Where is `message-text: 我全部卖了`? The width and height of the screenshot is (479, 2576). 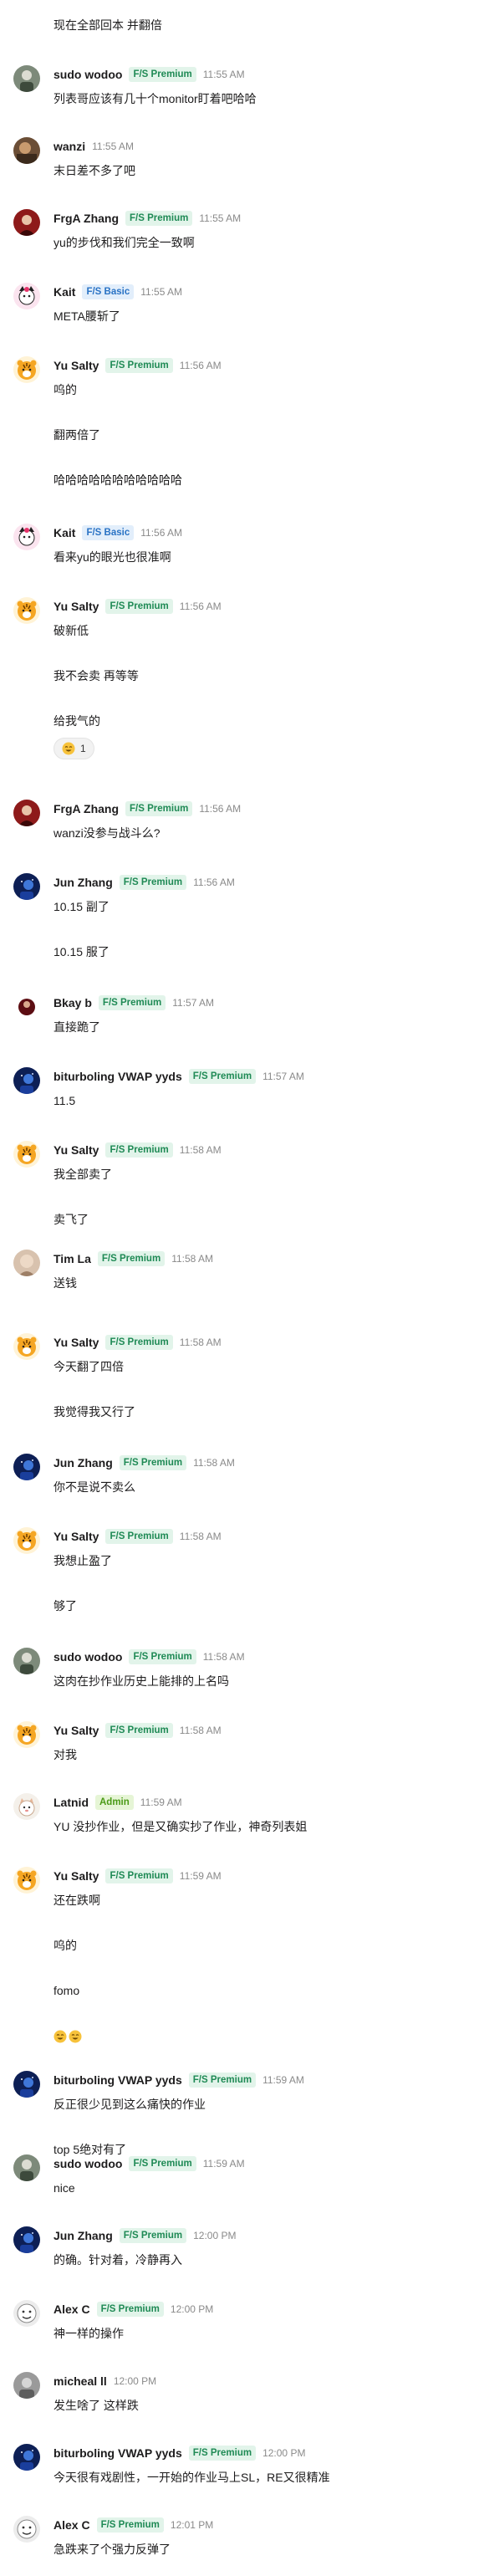
message-text: 我全部卖了 is located at coordinates (83, 1174).